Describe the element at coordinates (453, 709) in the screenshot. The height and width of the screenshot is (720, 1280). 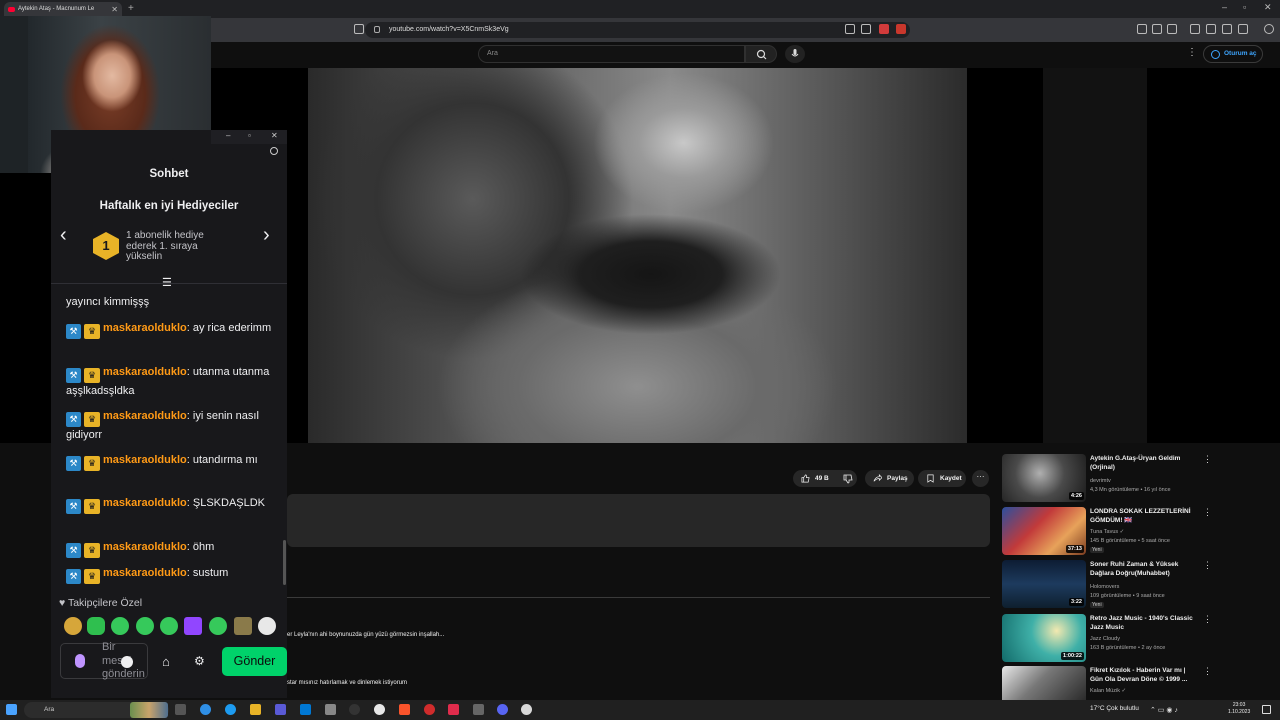
I see `vivaldi-icon` at that location.